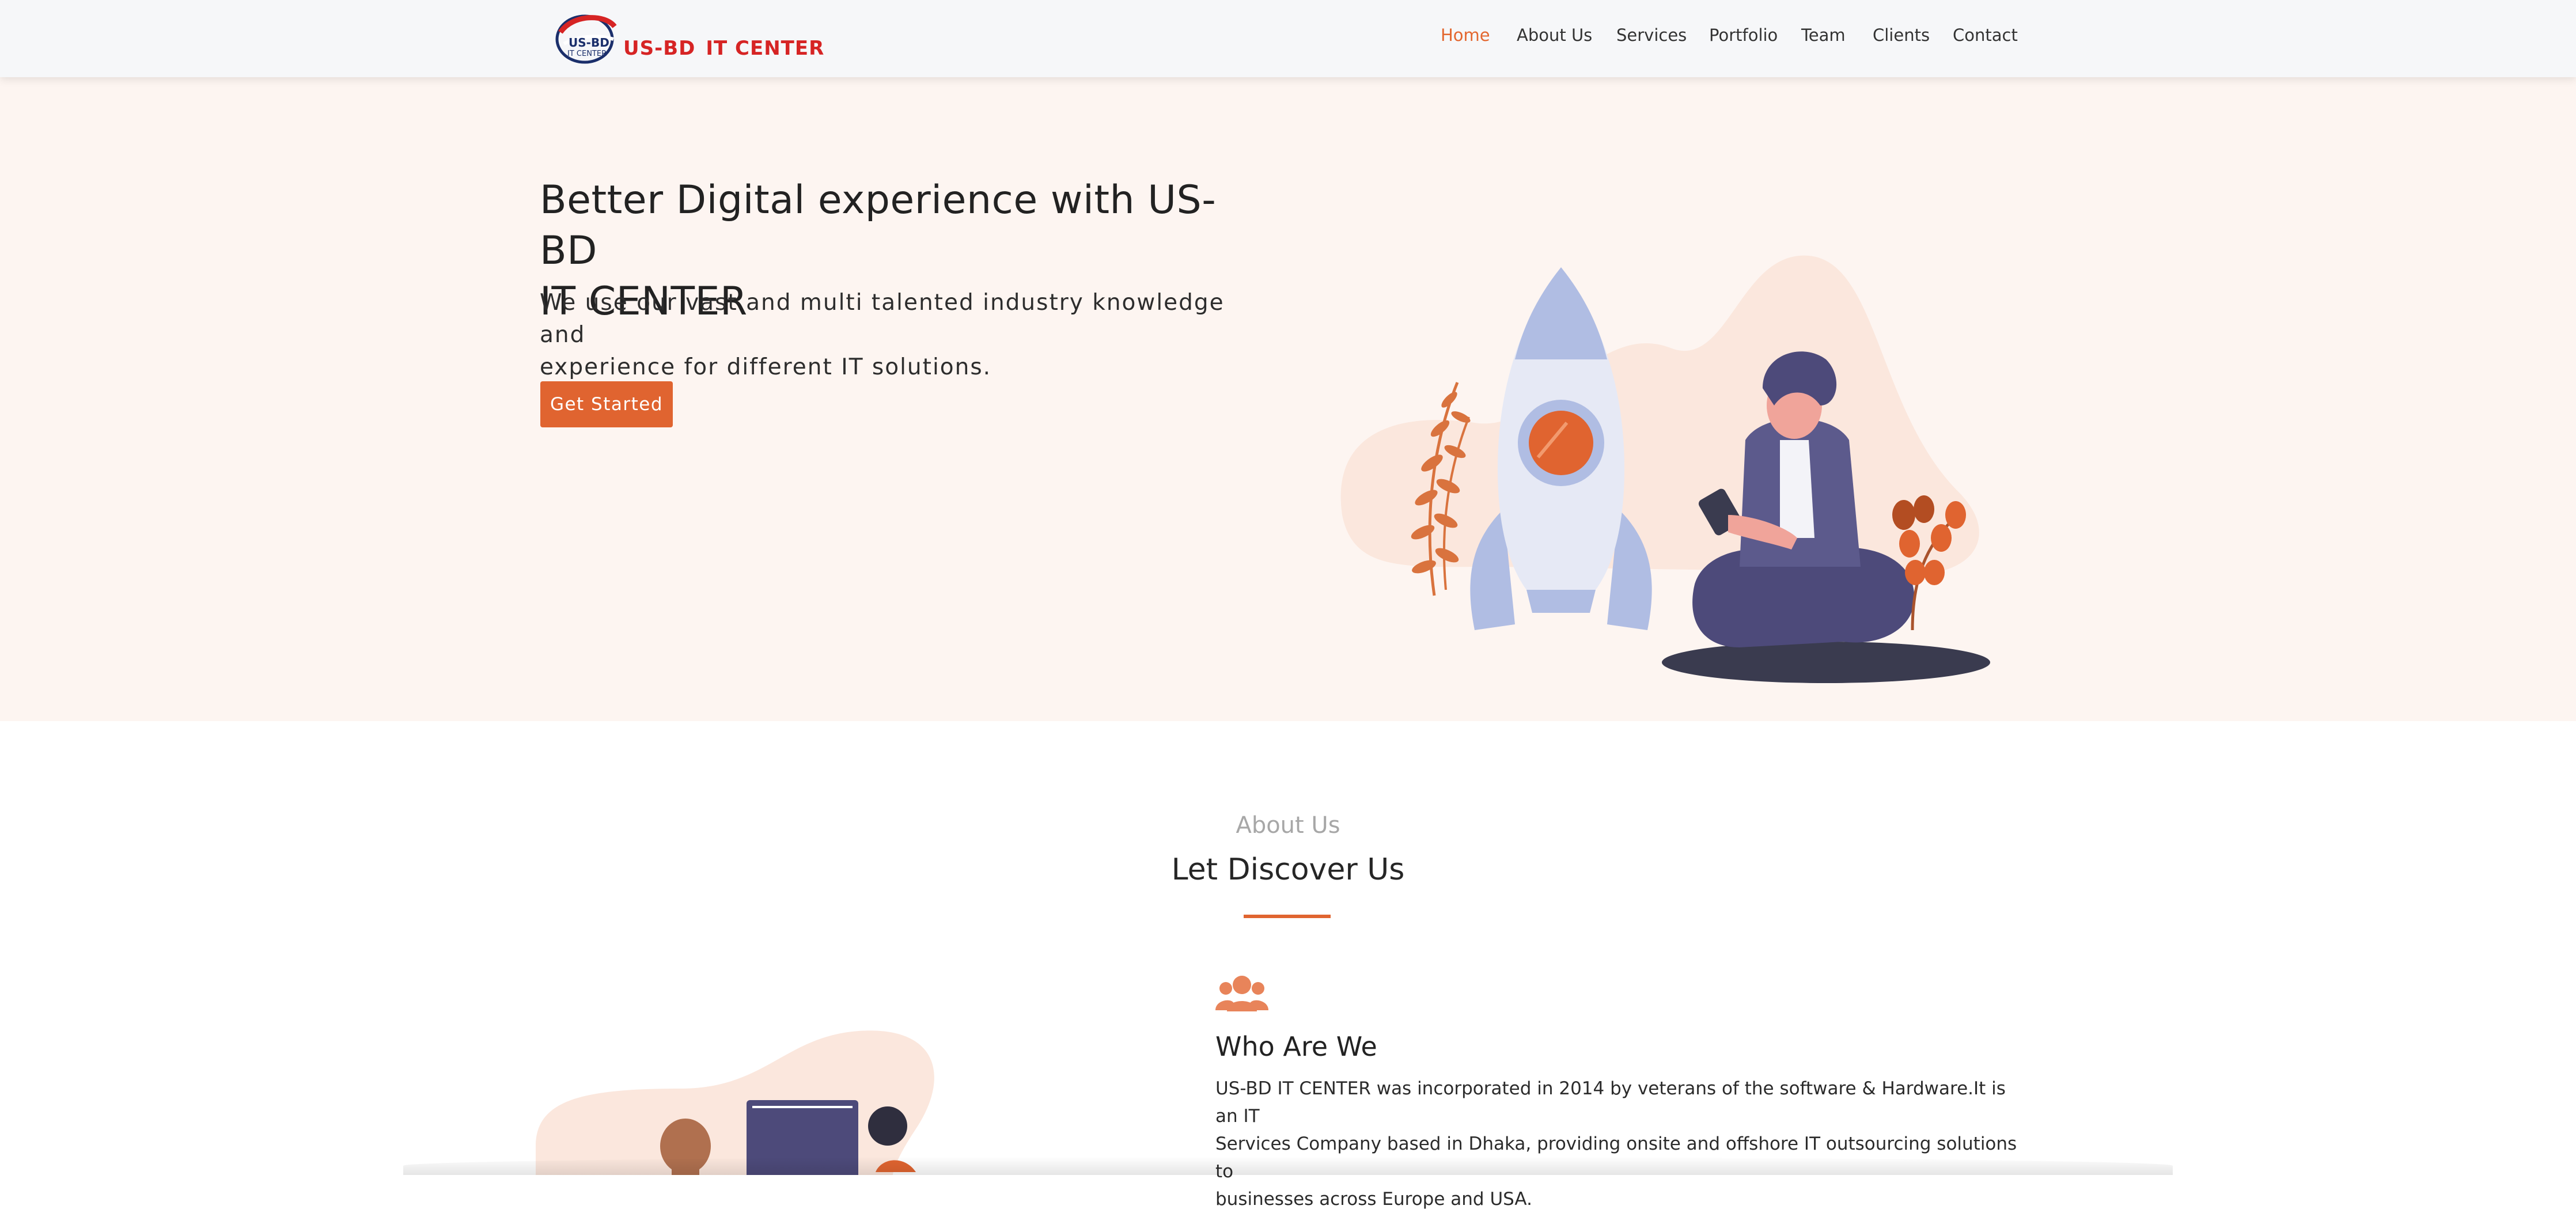  Describe the element at coordinates (1288, 825) in the screenshot. I see `about-eyebrow: About Us` at that location.